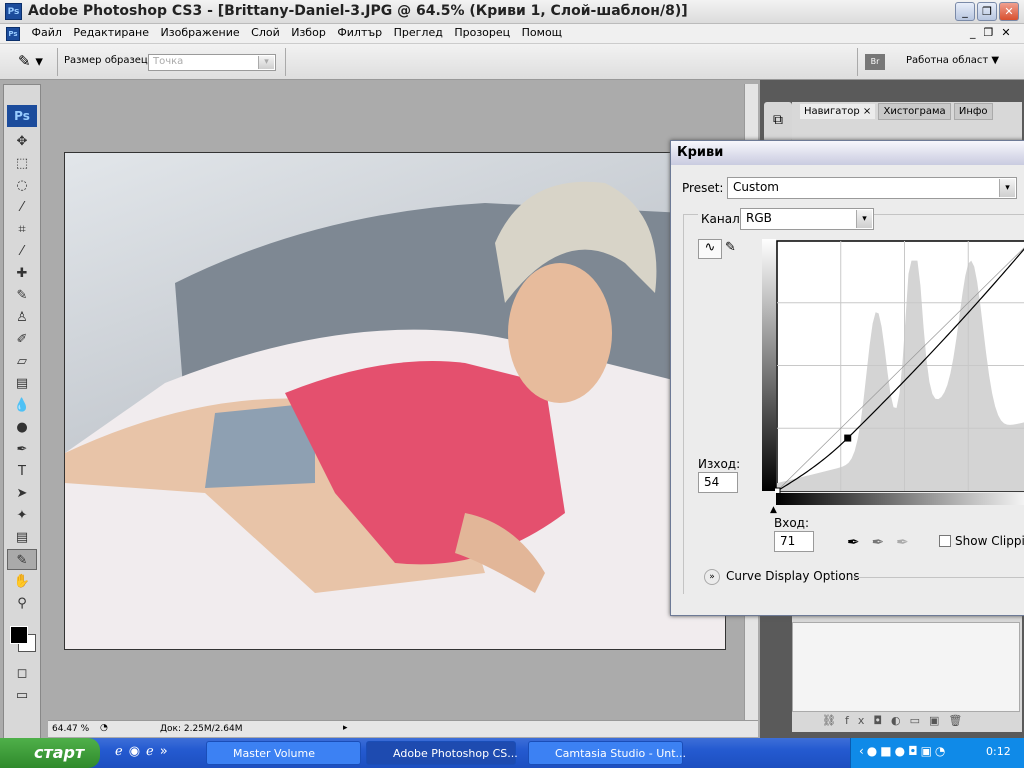 The image size is (1024, 768). I want to click on hand-icon: ✋, so click(22, 581).